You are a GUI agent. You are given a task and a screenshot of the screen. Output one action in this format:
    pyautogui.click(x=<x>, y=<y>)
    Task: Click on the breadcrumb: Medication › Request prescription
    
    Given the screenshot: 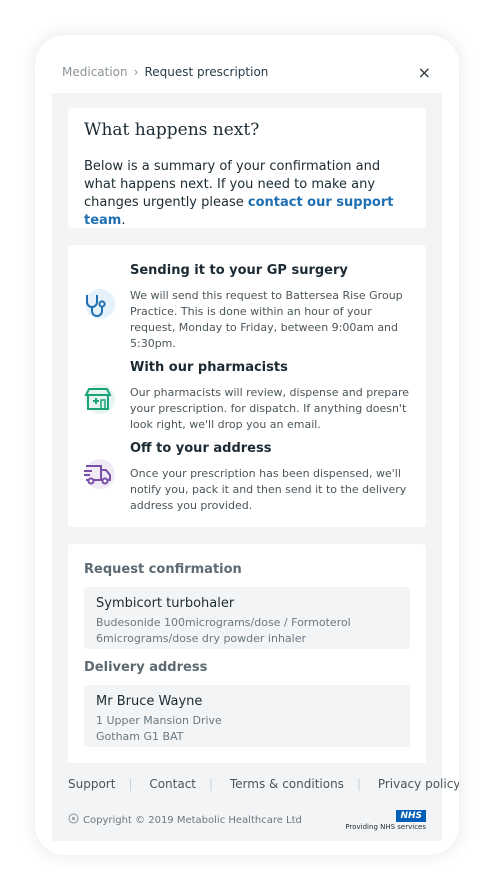 What is the action you would take?
    pyautogui.click(x=165, y=72)
    